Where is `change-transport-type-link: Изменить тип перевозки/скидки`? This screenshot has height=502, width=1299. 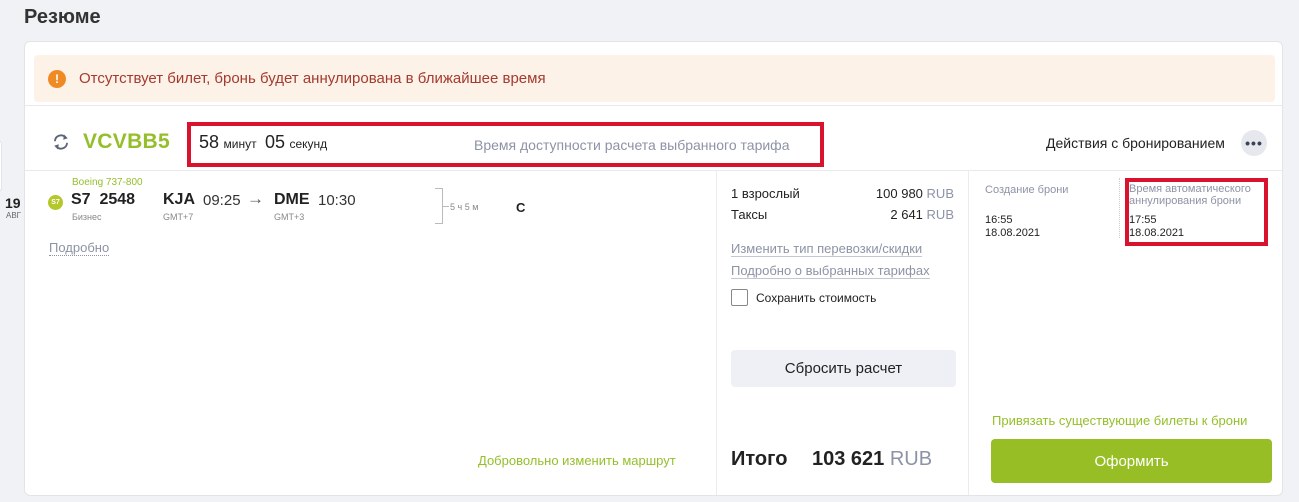
change-transport-type-link: Изменить тип перевозки/скидки is located at coordinates (827, 249).